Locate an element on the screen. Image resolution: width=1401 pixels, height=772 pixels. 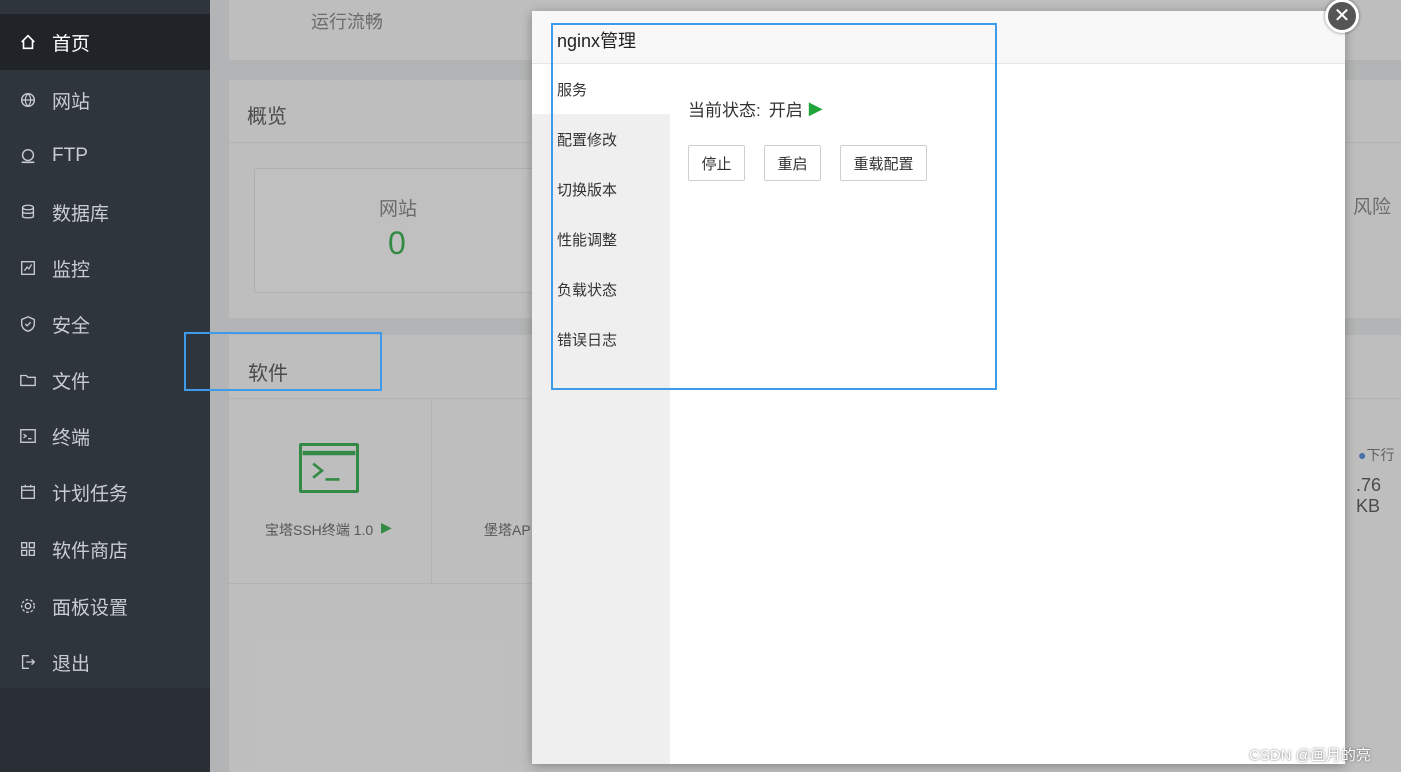
terminal-icon is located at coordinates (28, 436).